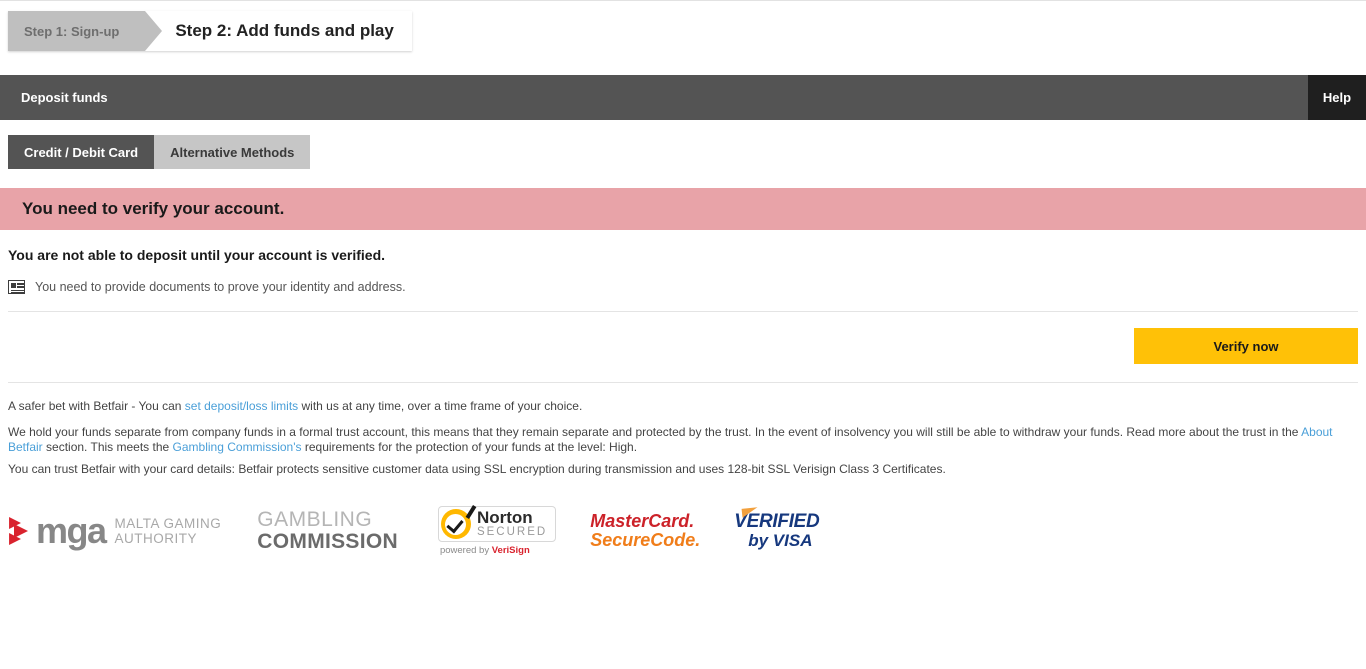  I want to click on step-2-add-funds: Step 2: Add funds and play, so click(278, 31).